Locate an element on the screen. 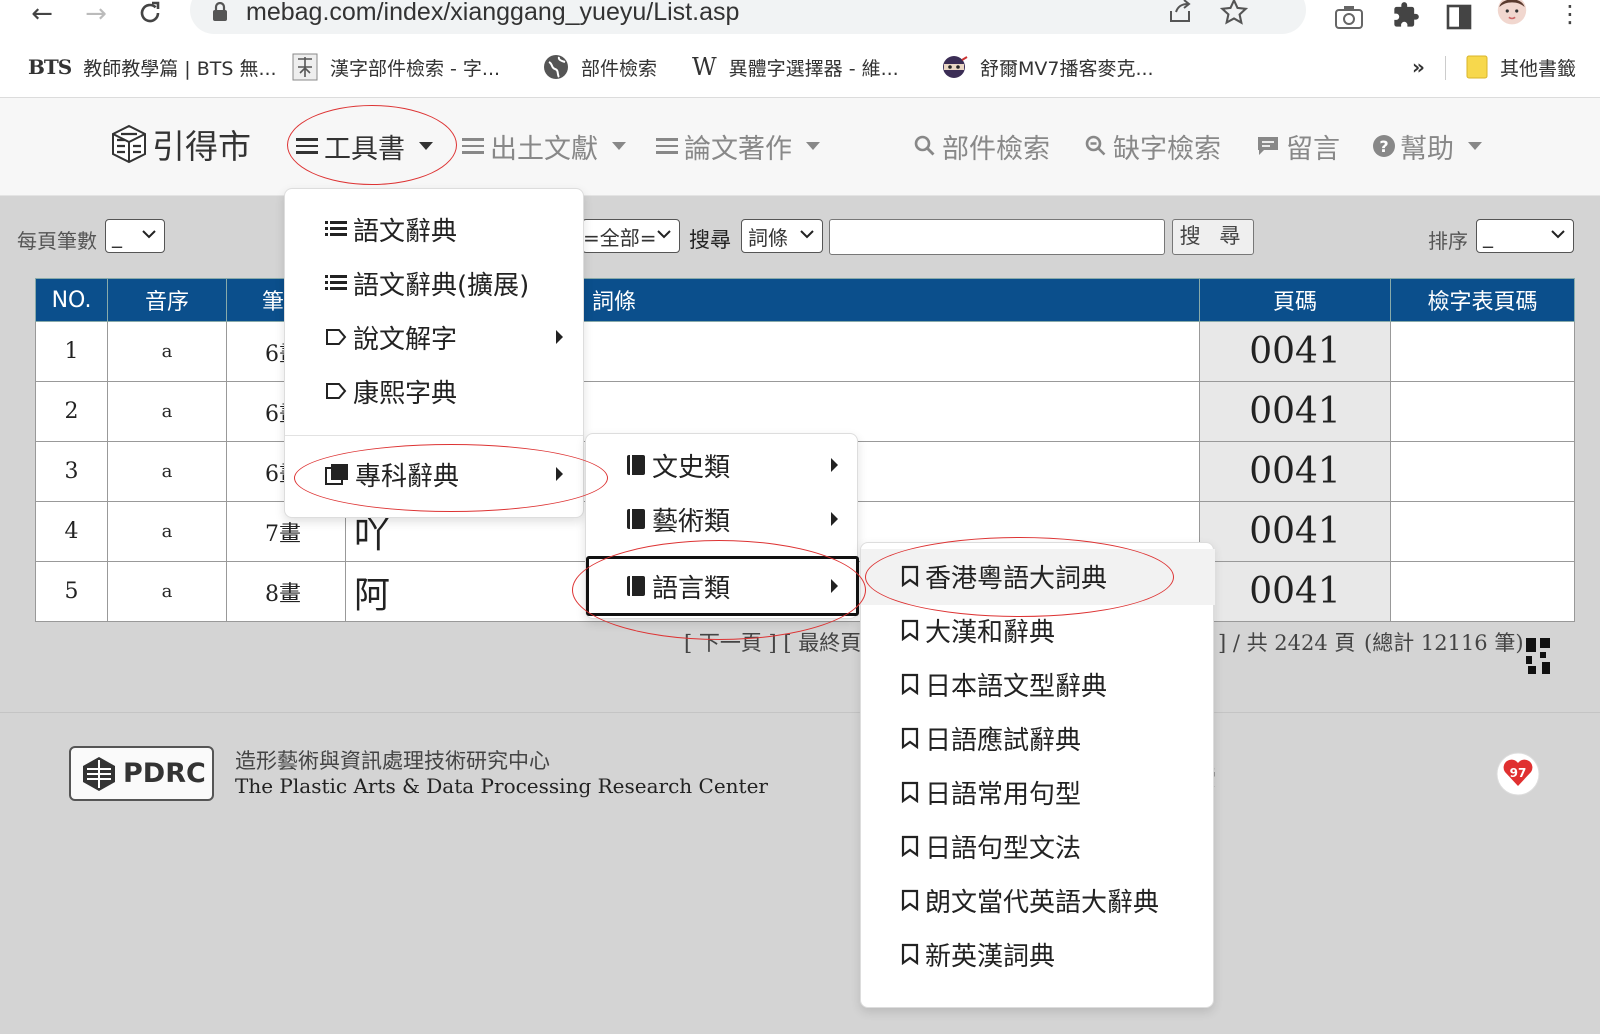 The height and width of the screenshot is (1034, 1600). per-page-label: 每頁筆數 is located at coordinates (57, 241).